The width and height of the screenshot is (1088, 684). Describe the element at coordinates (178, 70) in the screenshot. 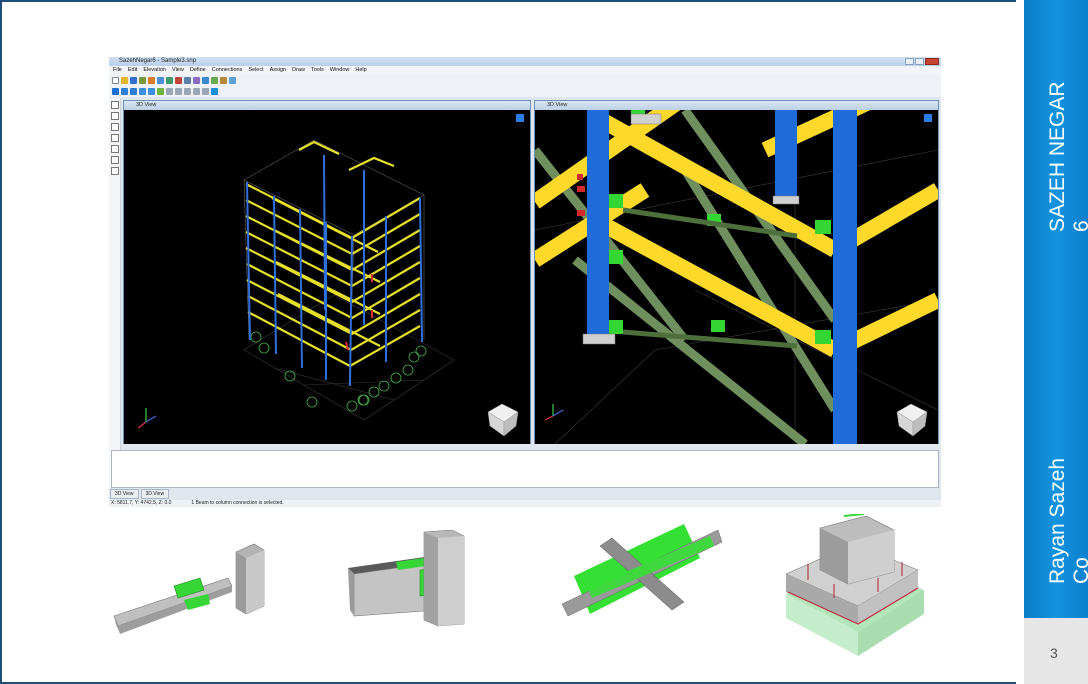

I see `menu-view: View` at that location.